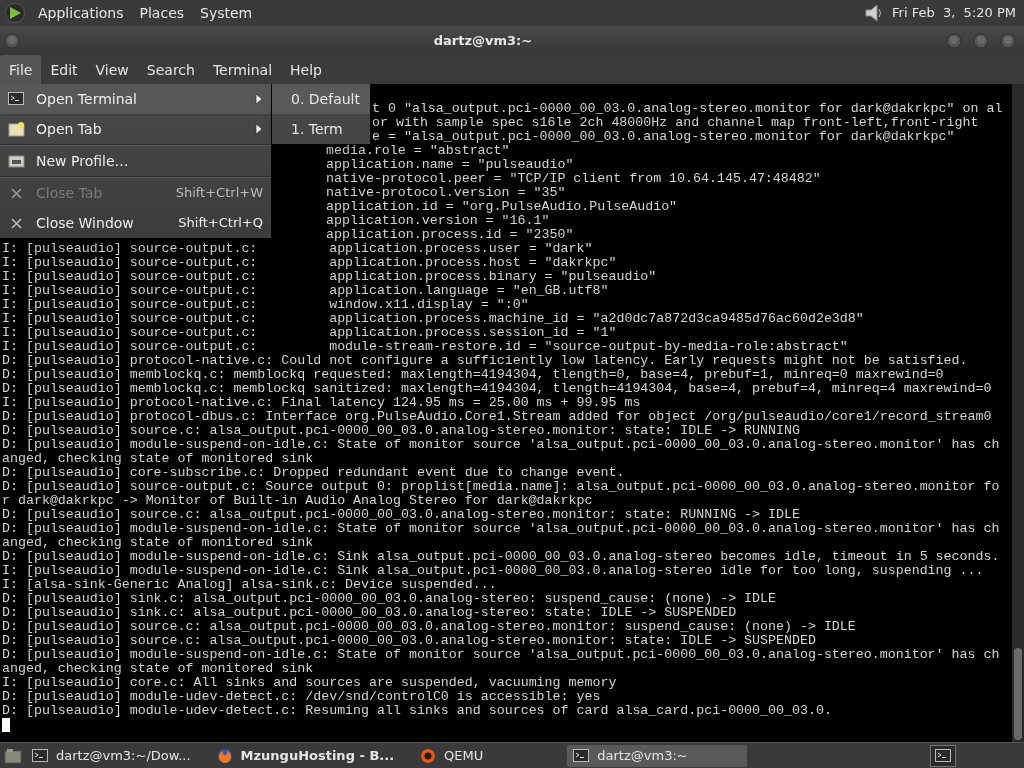 The height and width of the screenshot is (768, 1024). Describe the element at coordinates (687, 108) in the screenshot. I see `terminal-line: t 0 "alsa_output.pci-0000_00_03.0.analog-stereo.monitor for dark@dakrkpc" on al` at that location.